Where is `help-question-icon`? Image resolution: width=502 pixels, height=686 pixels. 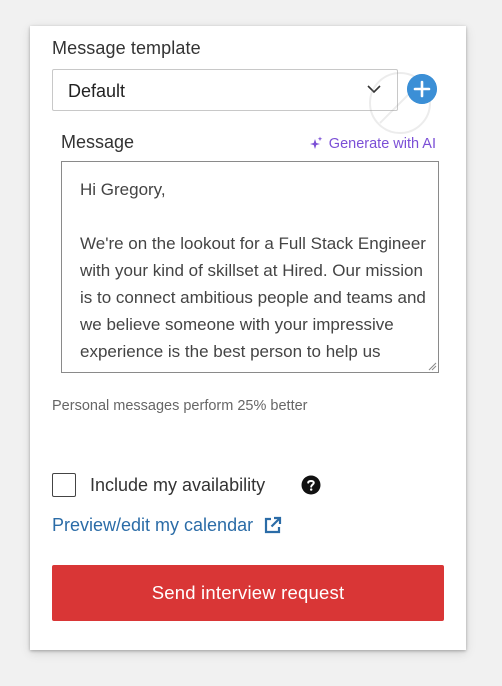
help-question-icon is located at coordinates (311, 485).